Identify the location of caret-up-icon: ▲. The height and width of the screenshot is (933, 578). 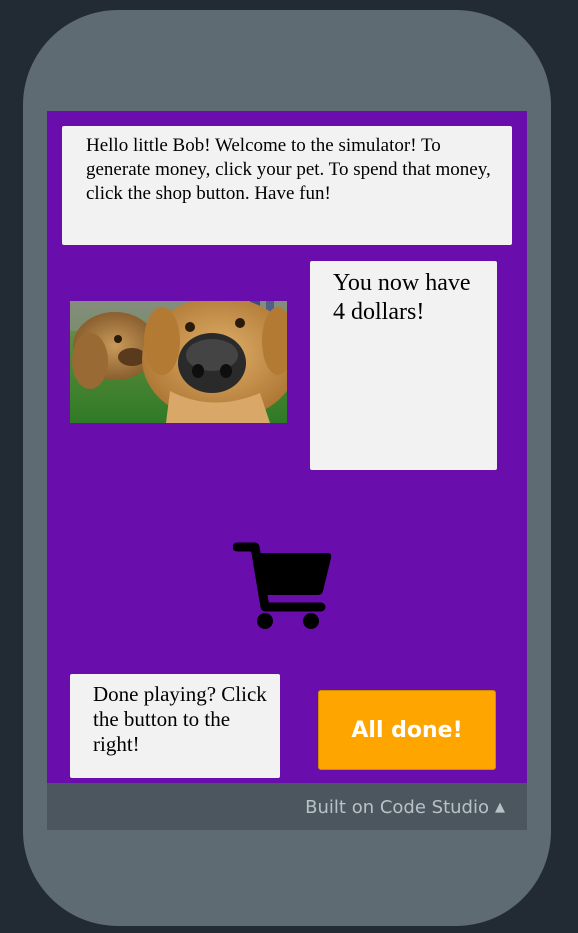
(500, 807).